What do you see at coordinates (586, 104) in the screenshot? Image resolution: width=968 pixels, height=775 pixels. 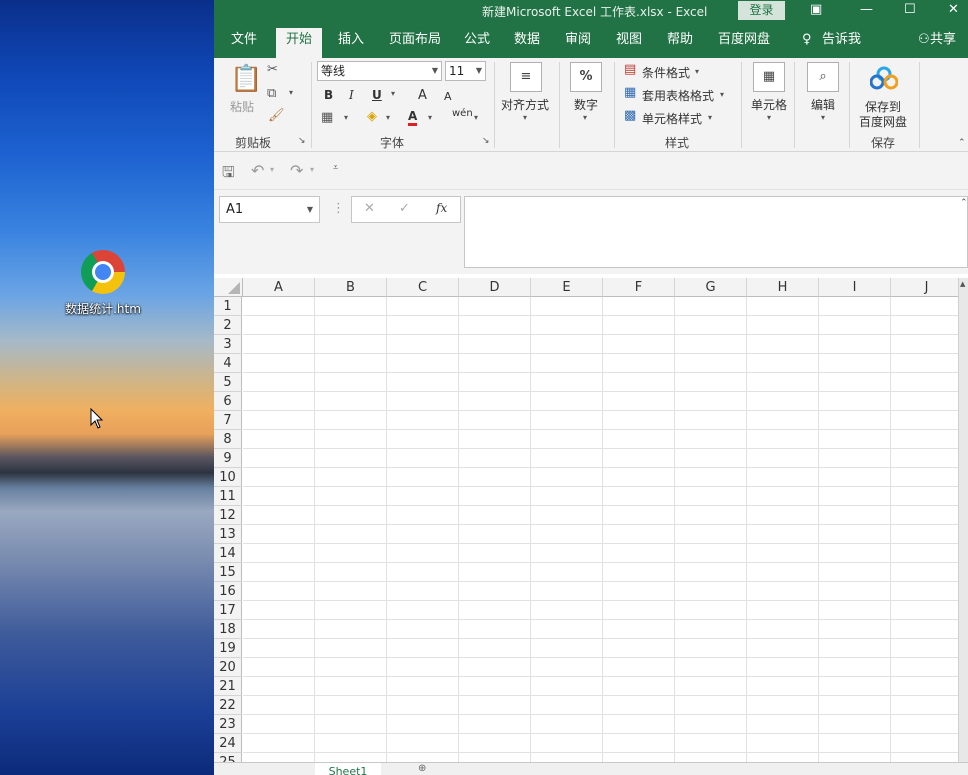 I see `number-button: 数字` at bounding box center [586, 104].